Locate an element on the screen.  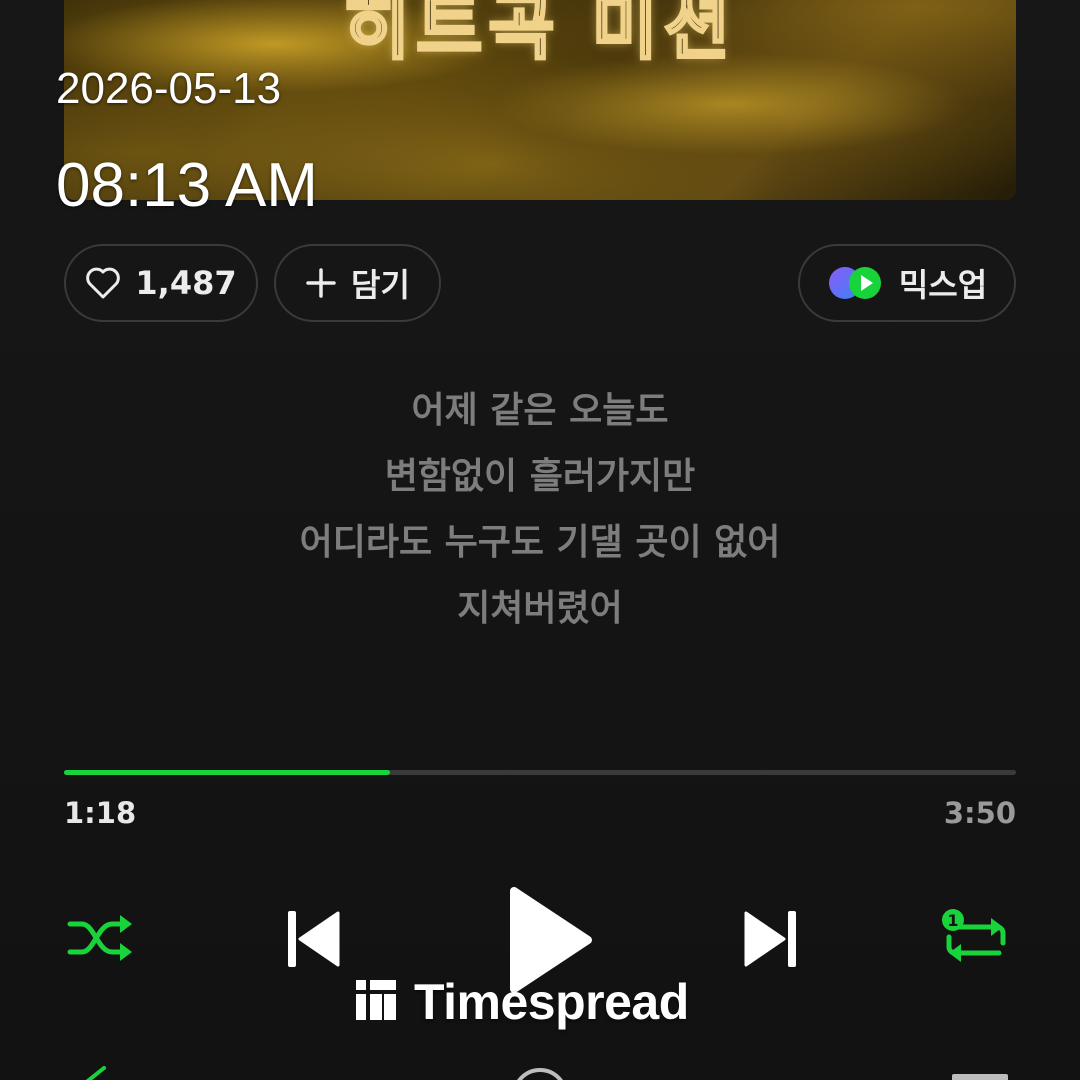
repeat-one-icon: 1 is located at coordinates (976, 940).